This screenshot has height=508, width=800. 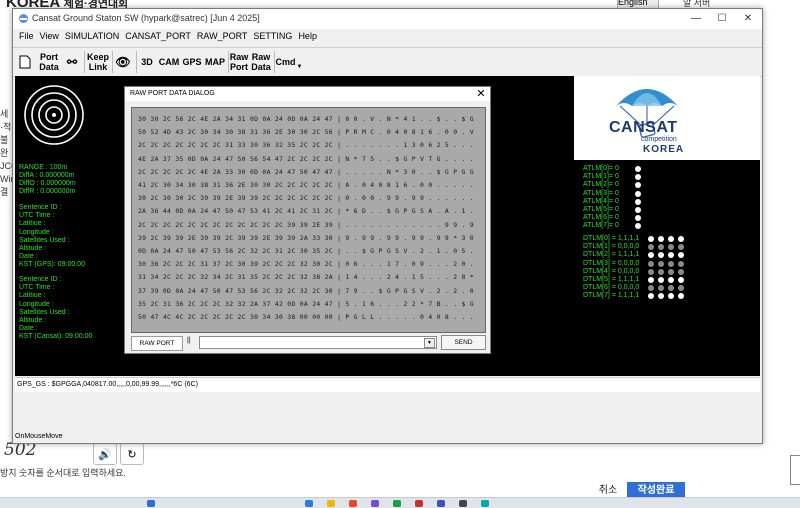 I want to click on radar-icon, so click(x=54, y=115).